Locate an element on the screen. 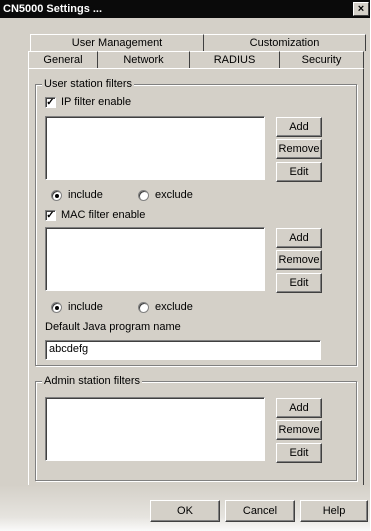  java-program-label: Default Java program name is located at coordinates (113, 327).